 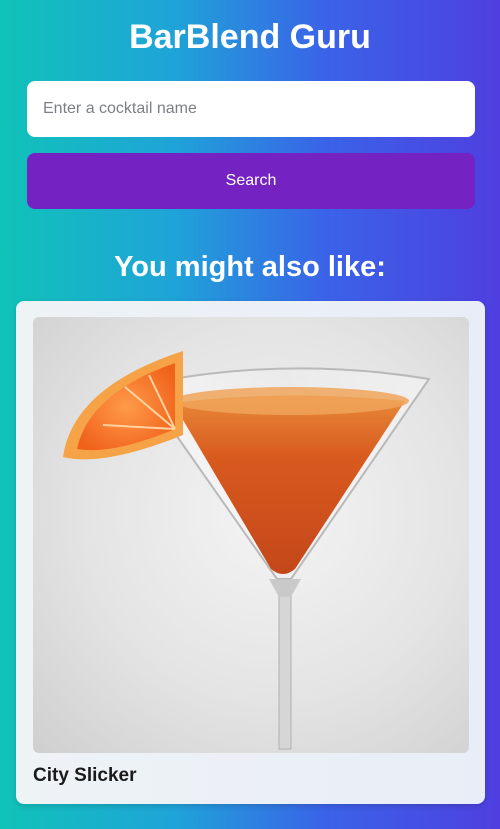 What do you see at coordinates (250, 37) in the screenshot?
I see `app-title: BarBlend Guru` at bounding box center [250, 37].